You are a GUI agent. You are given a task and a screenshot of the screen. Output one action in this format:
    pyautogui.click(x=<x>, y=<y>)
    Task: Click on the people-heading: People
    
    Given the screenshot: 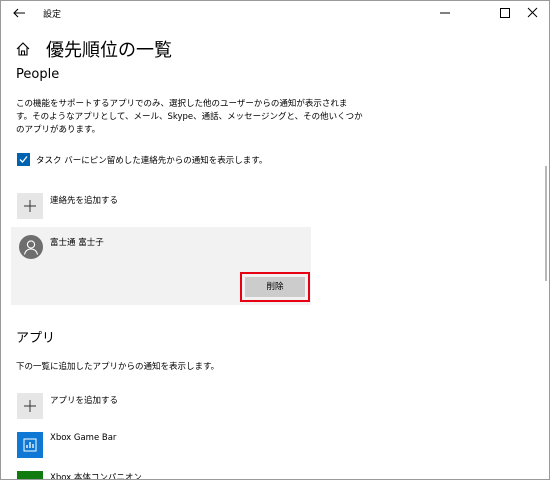 What is the action you would take?
    pyautogui.click(x=38, y=74)
    